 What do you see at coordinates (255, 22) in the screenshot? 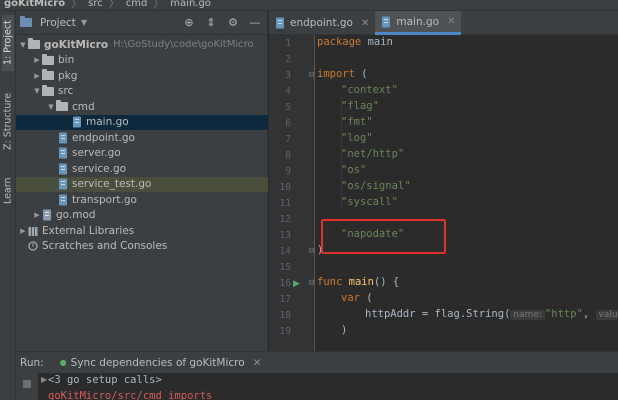
I see `hide-icon: —` at bounding box center [255, 22].